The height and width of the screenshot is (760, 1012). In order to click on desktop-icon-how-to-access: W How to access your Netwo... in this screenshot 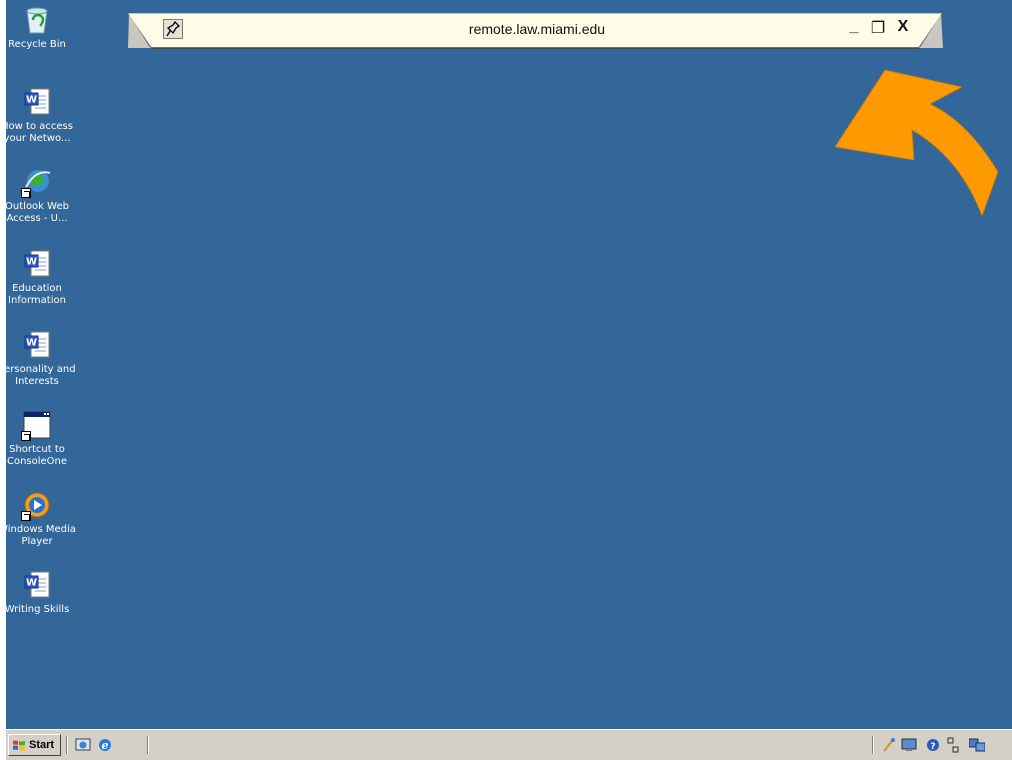, I will do `click(40, 115)`.